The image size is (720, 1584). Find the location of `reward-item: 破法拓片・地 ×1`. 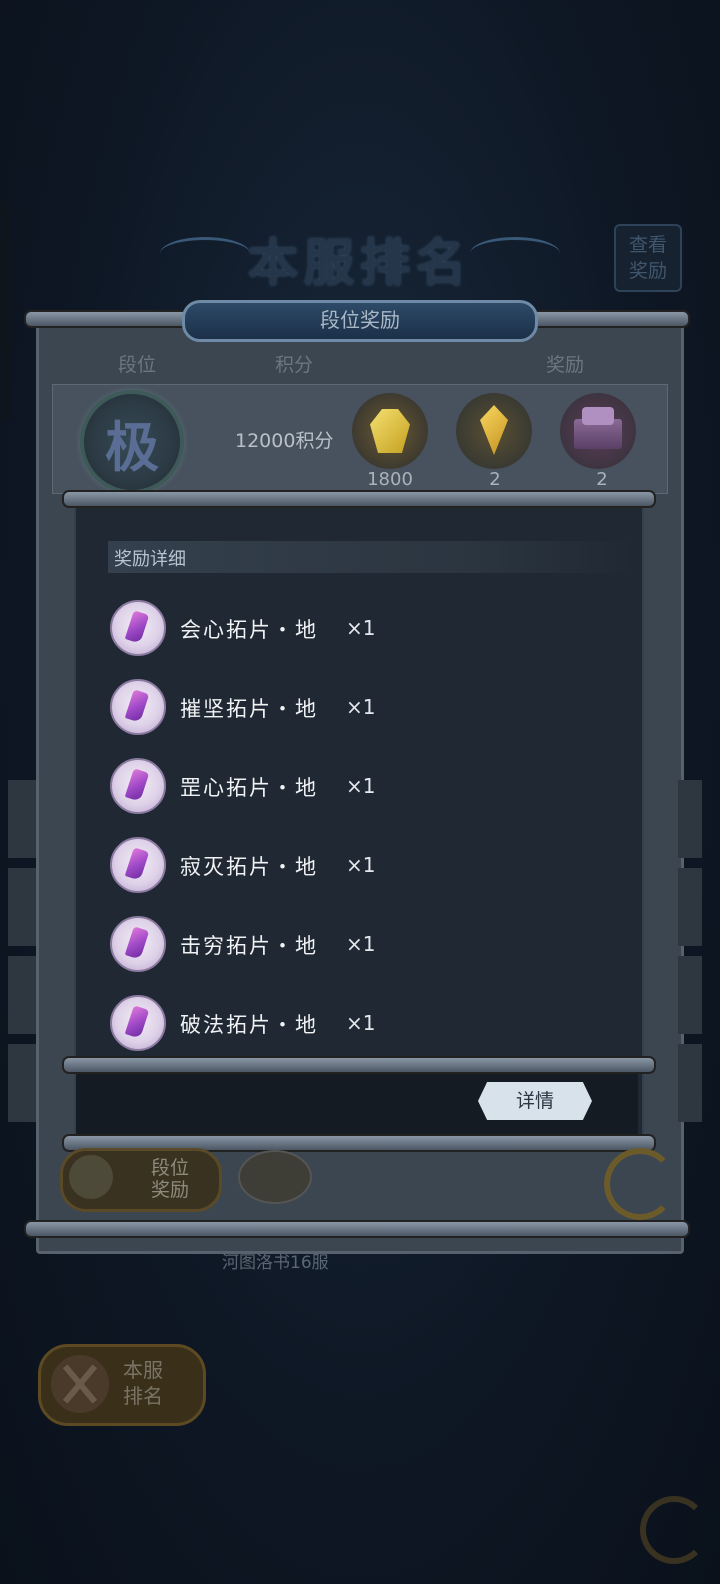

reward-item: 破法拓片・地 ×1 is located at coordinates (320, 1023).